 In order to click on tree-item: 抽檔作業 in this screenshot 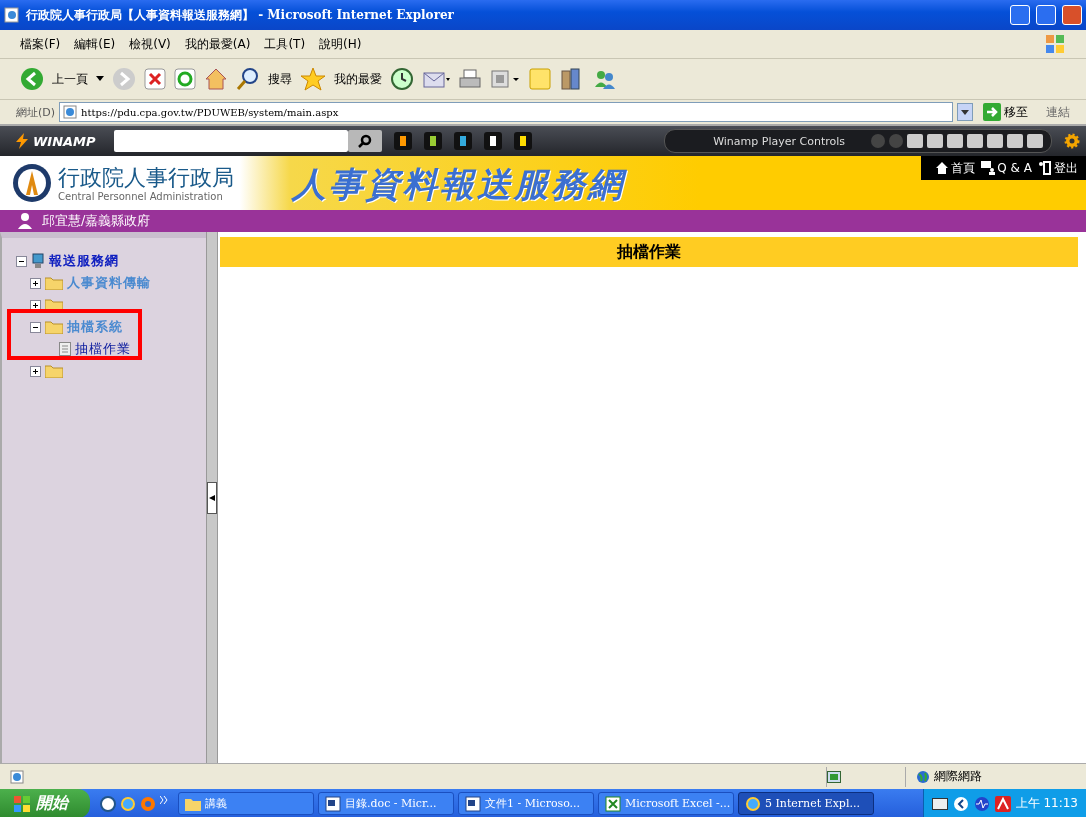, I will do `click(103, 349)`.